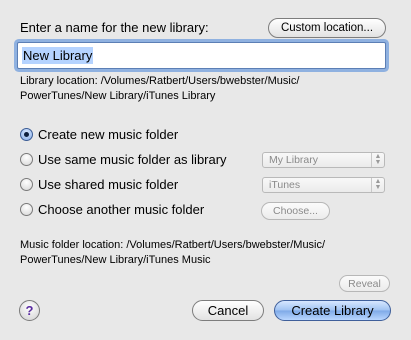 The height and width of the screenshot is (340, 411). I want to click on option-create-new-folder: Create new music folder, so click(99, 134).